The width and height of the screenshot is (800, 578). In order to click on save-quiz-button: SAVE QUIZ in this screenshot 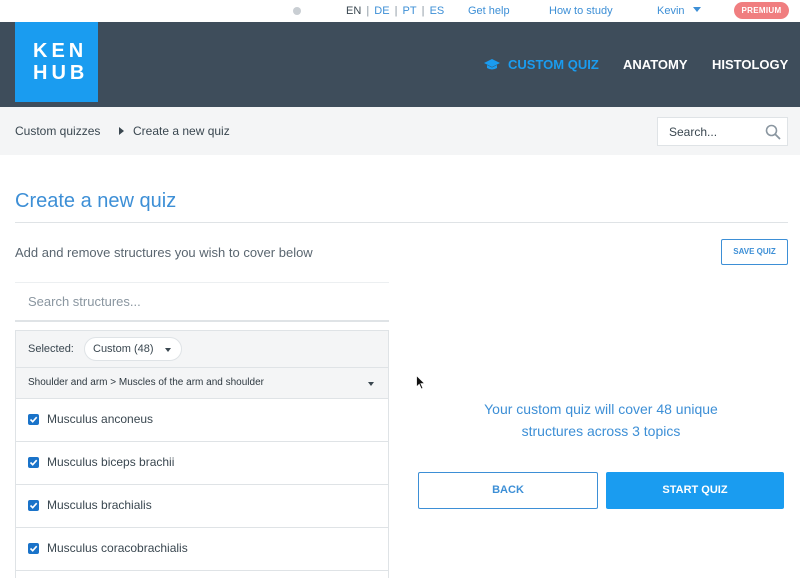, I will do `click(754, 252)`.